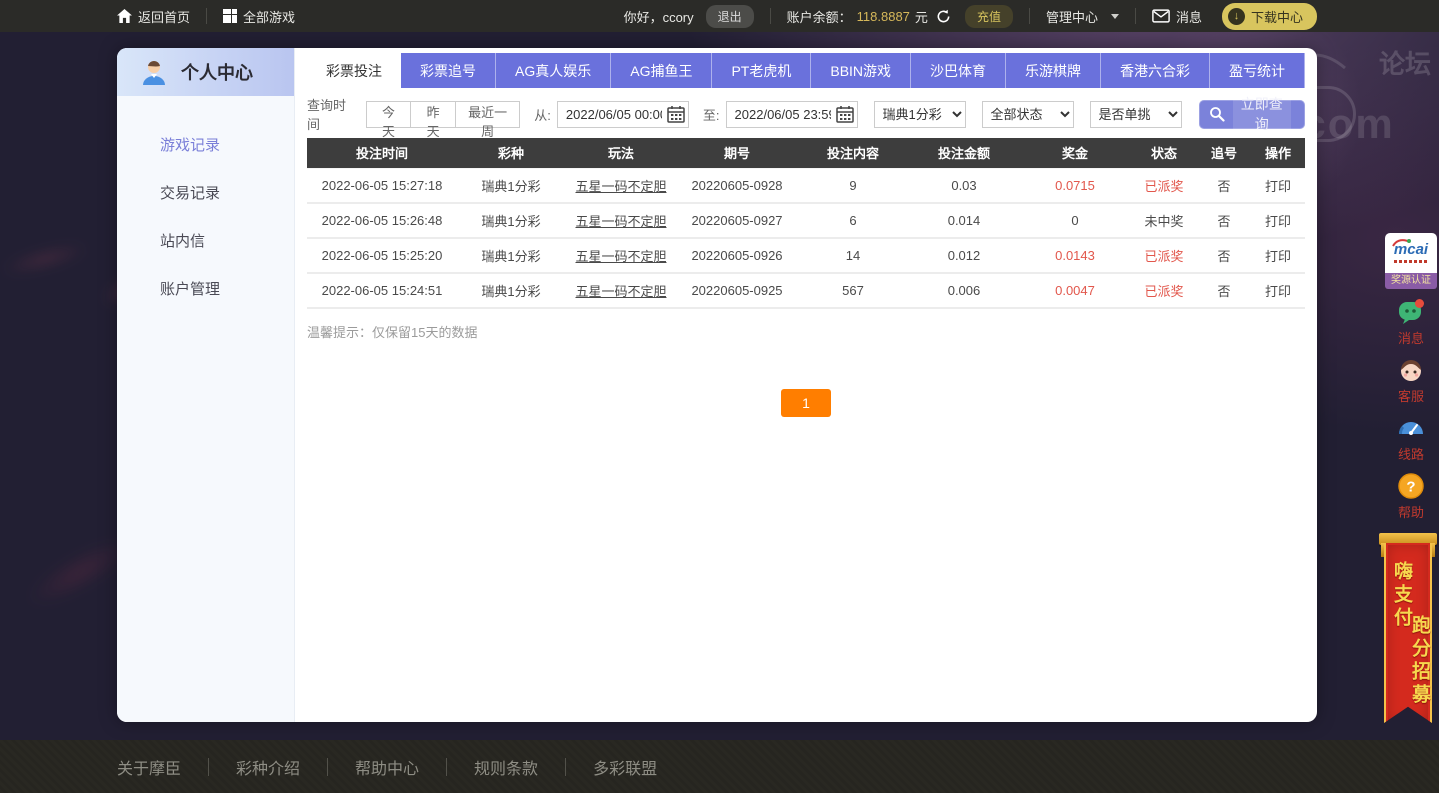 This screenshot has height=793, width=1439. Describe the element at coordinates (861, 70) in the screenshot. I see `tab-bbin-games: BBIN游戏` at that location.